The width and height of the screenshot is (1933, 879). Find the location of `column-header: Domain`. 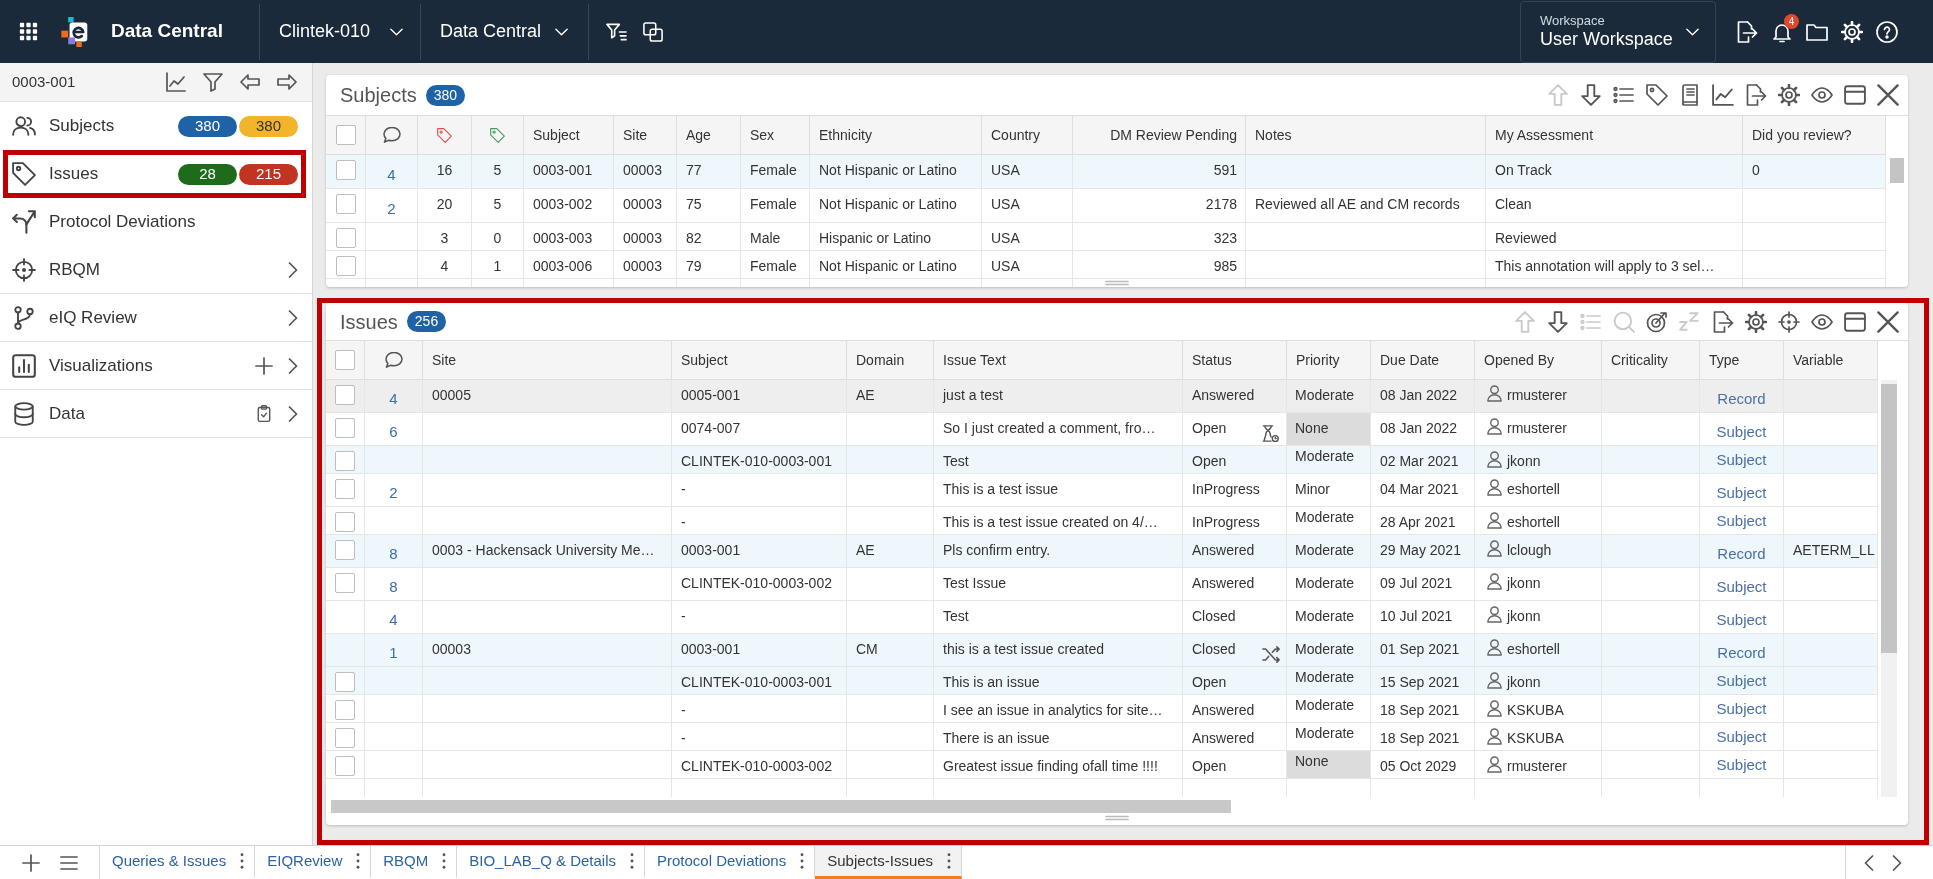

column-header: Domain is located at coordinates (890, 360).